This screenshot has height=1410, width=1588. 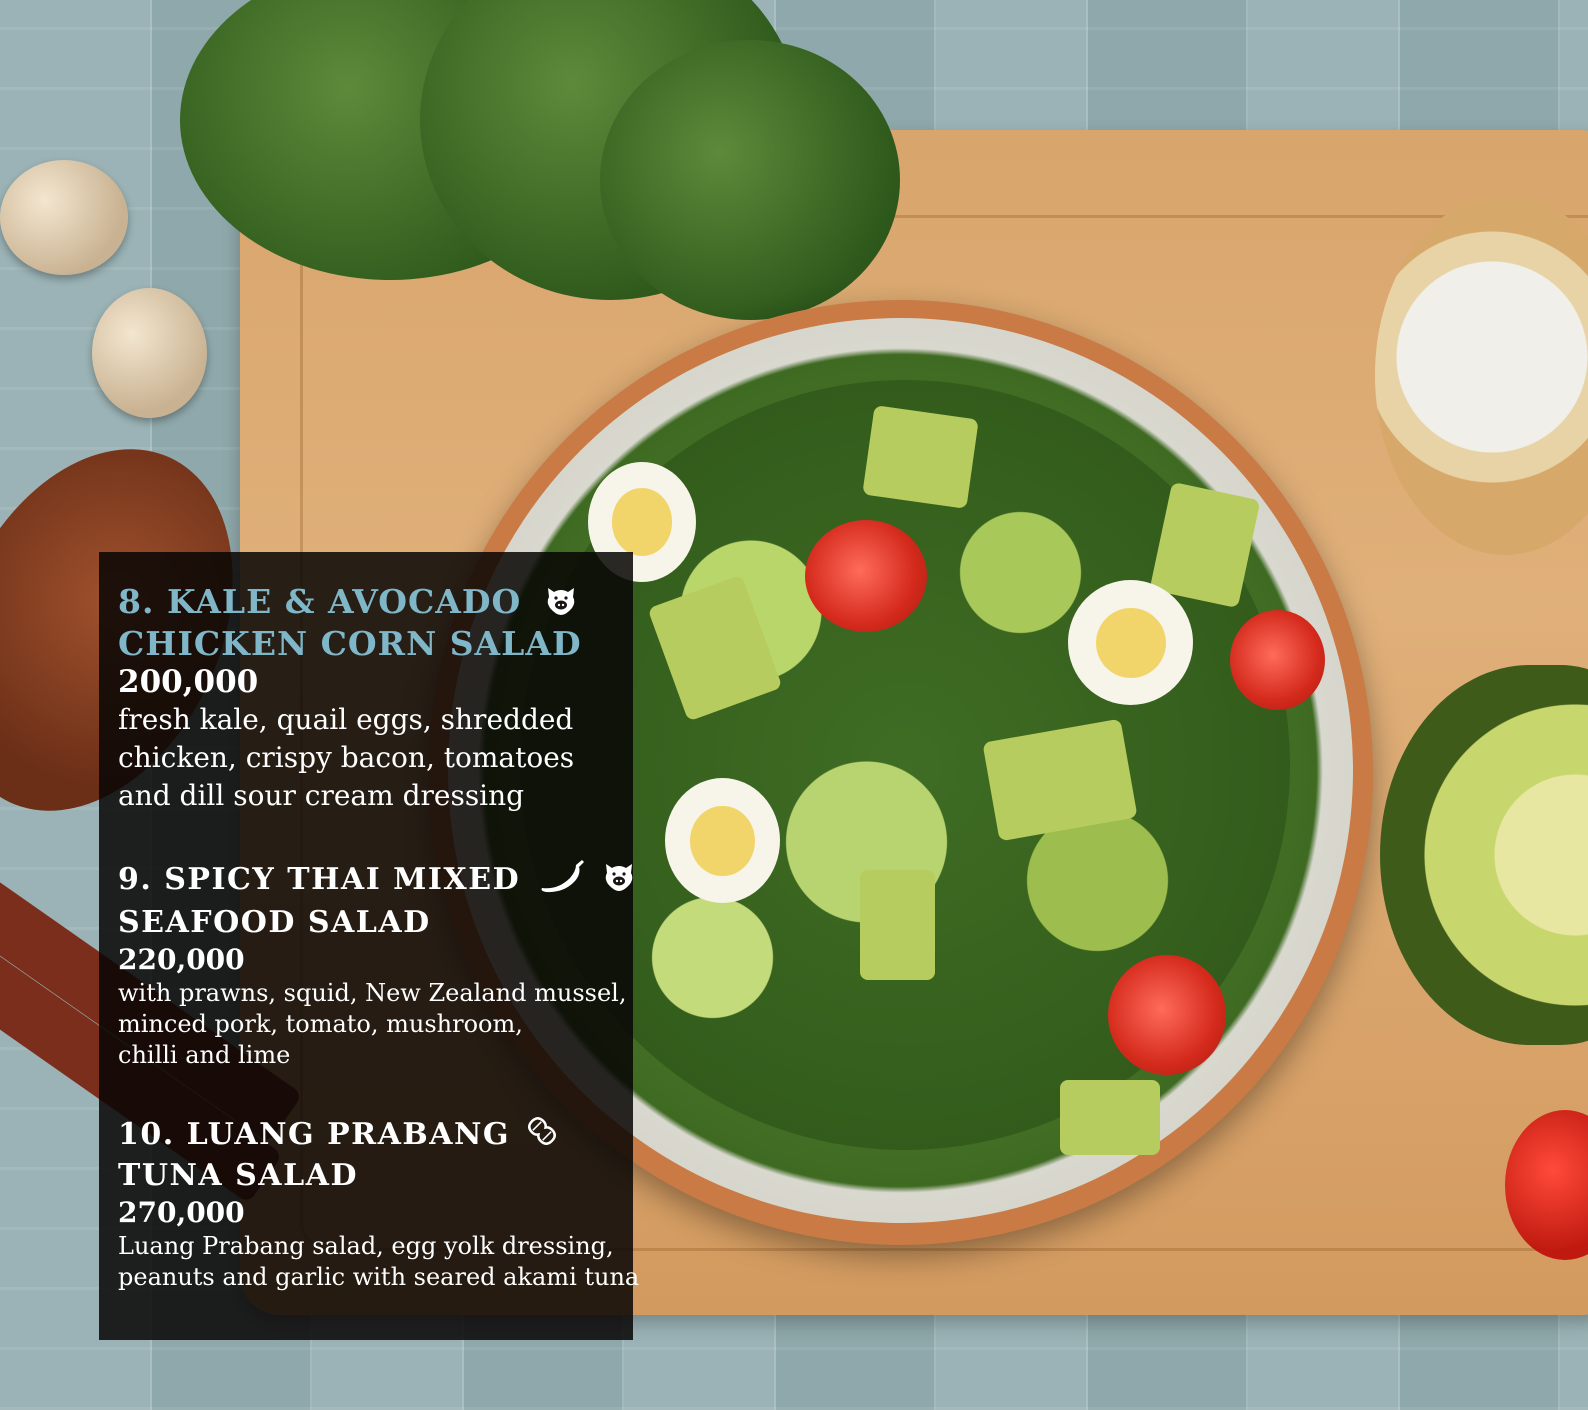 I want to click on item-title-line-1: 8. KALE & AVOCADO, so click(x=320, y=601).